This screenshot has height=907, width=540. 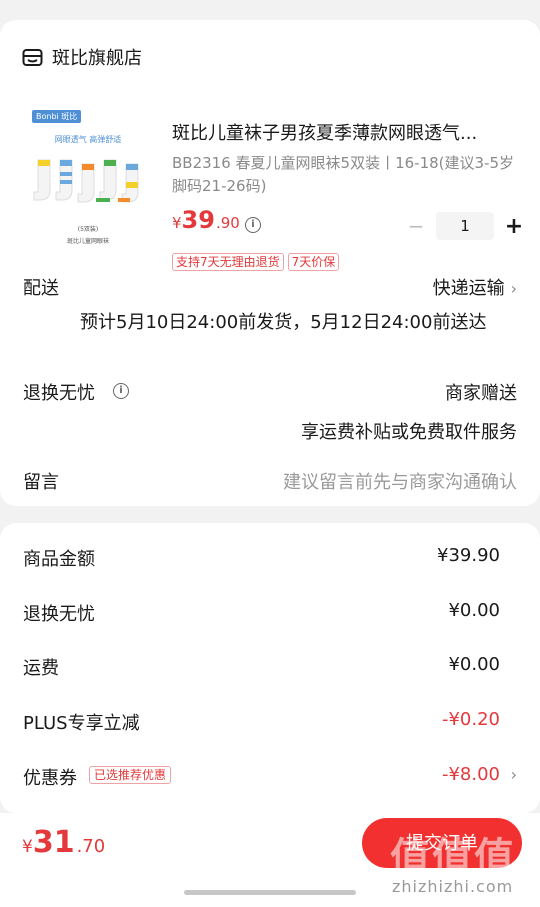 What do you see at coordinates (283, 322) in the screenshot?
I see `delivery-estimate: 预计5月10日24:00前发货，5月12日24:00前送达` at bounding box center [283, 322].